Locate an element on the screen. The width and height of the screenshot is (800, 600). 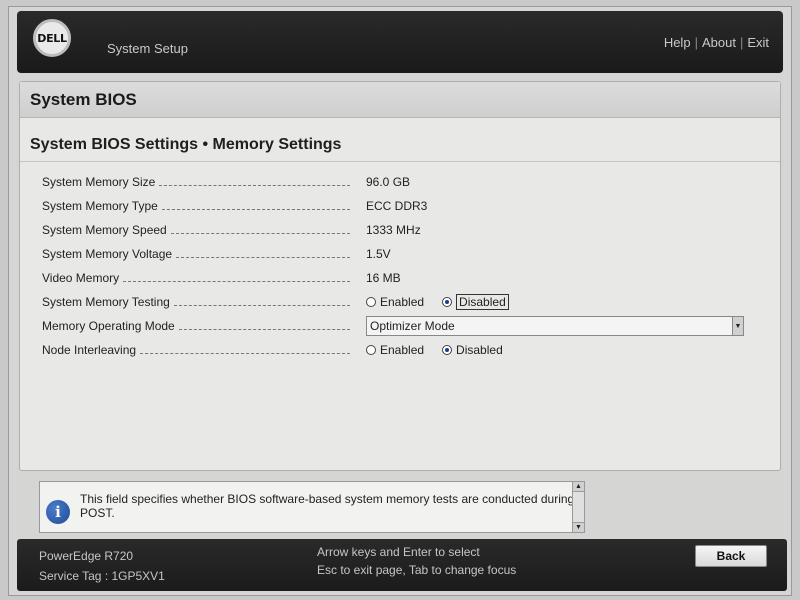
setting-row-memory-speed: System Memory Speed 1333 MHz is located at coordinates (406, 230).